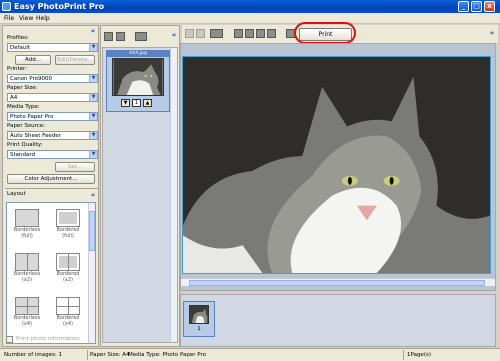 The height and width of the screenshot is (361, 500). Describe the element at coordinates (325, 33) in the screenshot. I see `highlight-circle` at that location.